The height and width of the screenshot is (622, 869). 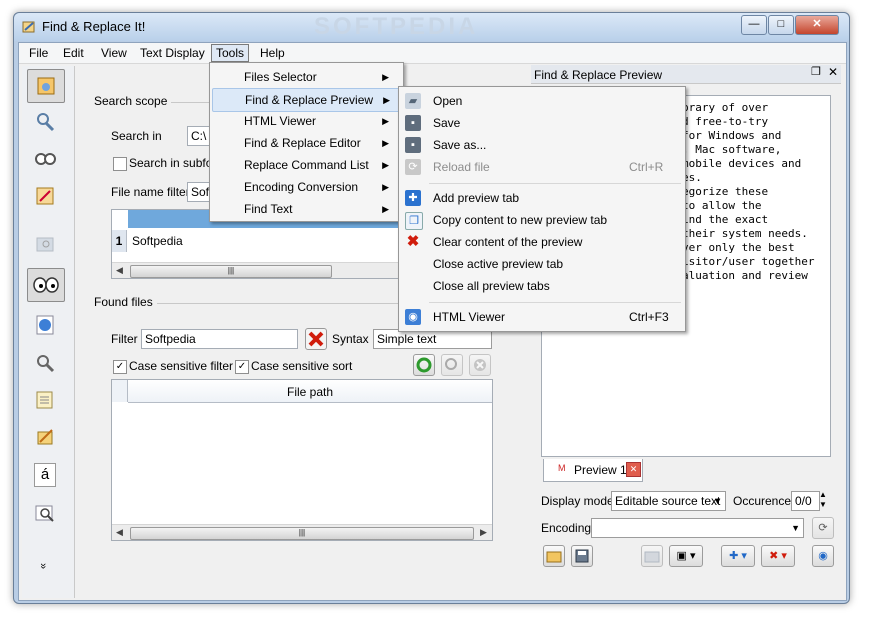 What do you see at coordinates (306, 143) in the screenshot?
I see `menu-item-find-replace-editor: Find & Replace Editor ▶` at bounding box center [306, 143].